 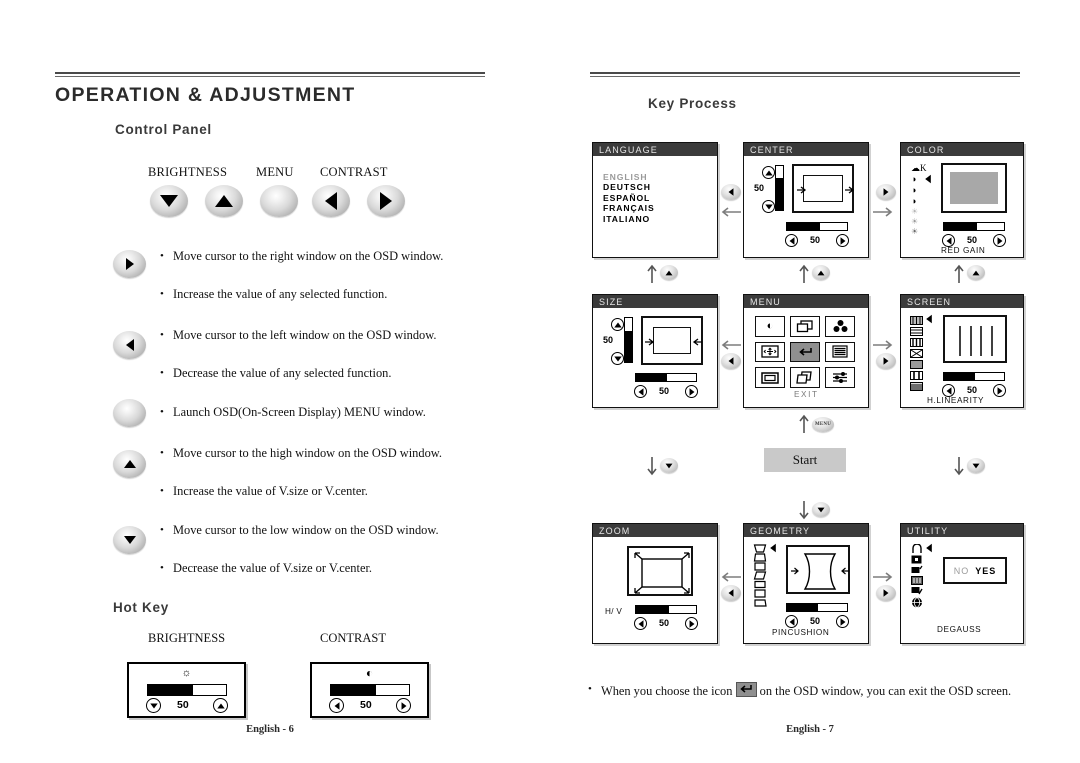 What do you see at coordinates (629, 177) in the screenshot?
I see `language-option-english: ENGLISH` at bounding box center [629, 177].